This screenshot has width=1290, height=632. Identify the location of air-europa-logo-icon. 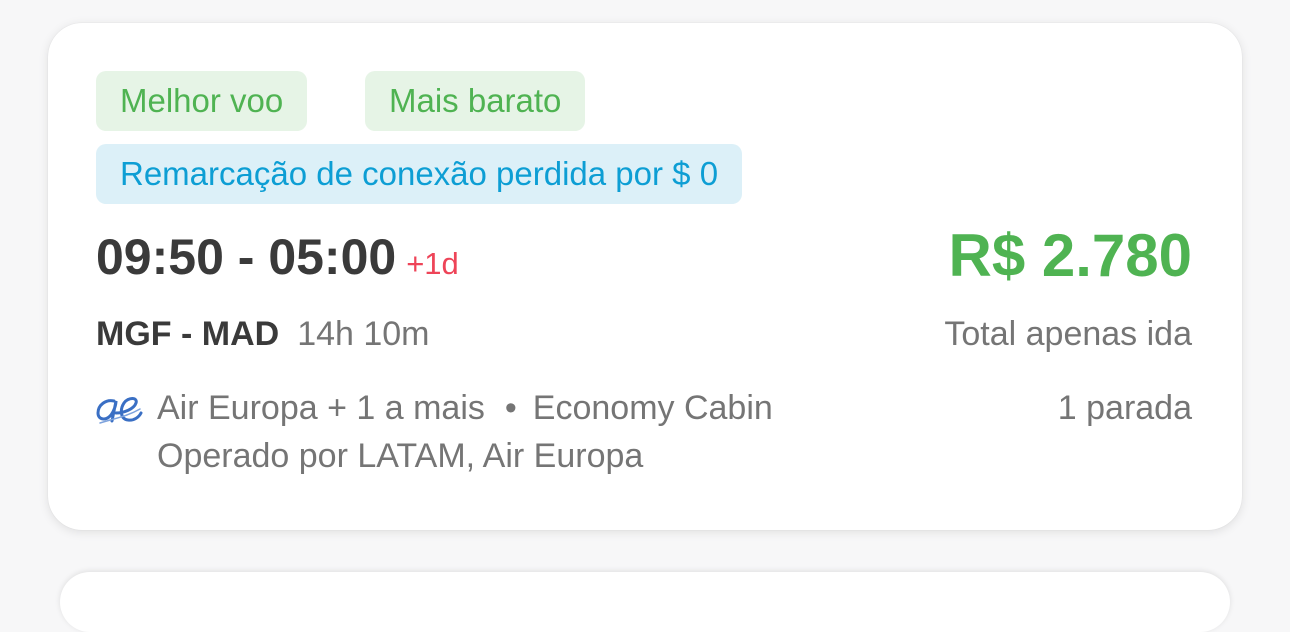
(119, 410).